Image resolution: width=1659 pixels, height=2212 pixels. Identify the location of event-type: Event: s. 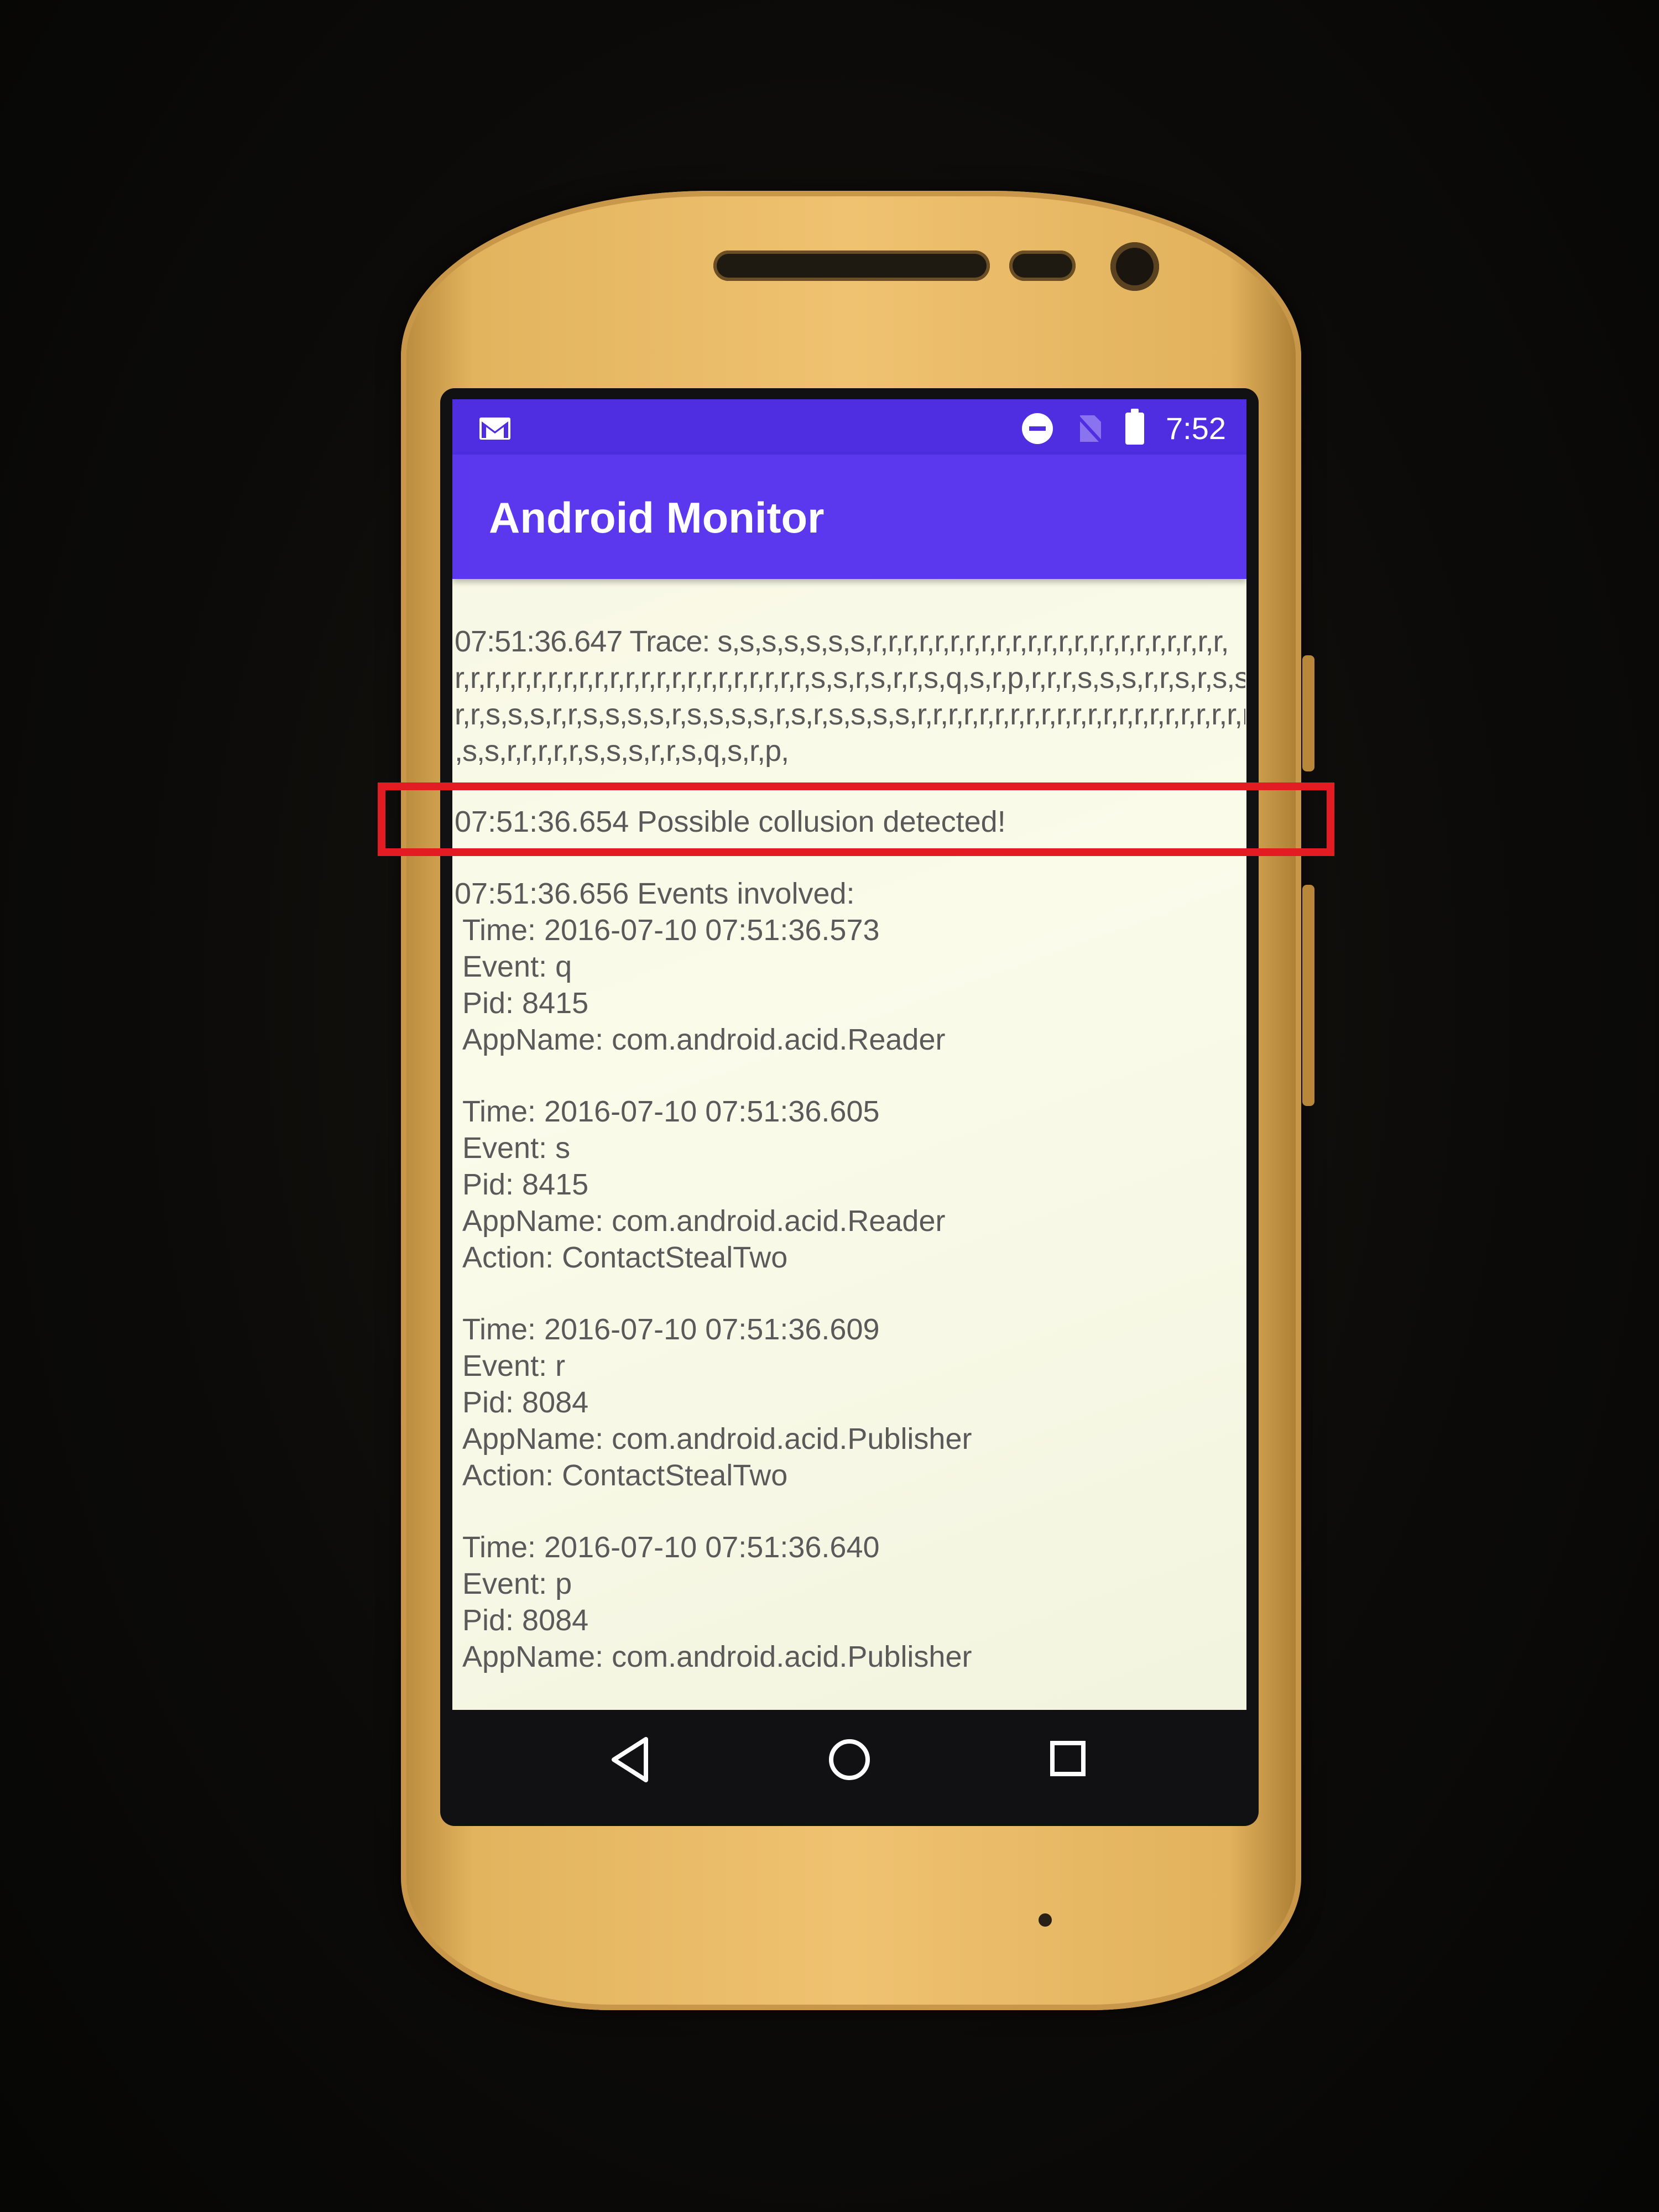
(516, 1148).